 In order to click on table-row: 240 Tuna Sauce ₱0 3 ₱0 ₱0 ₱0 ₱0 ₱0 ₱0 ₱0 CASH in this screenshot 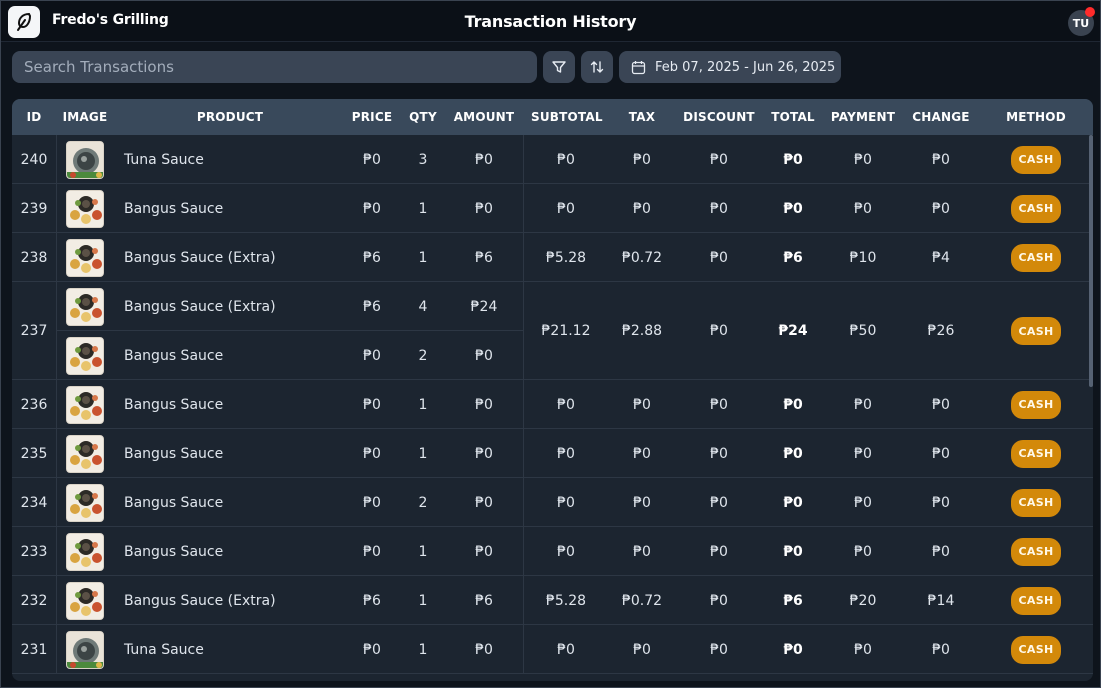, I will do `click(552, 159)`.